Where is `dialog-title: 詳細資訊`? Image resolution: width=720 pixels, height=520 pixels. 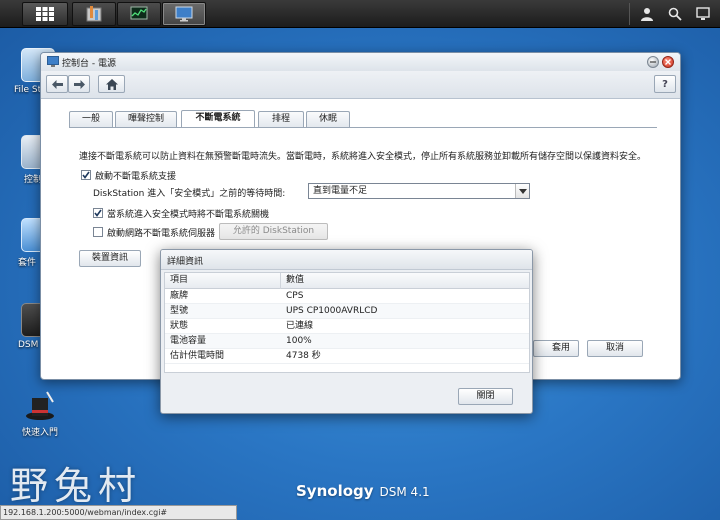
dialog-title: 詳細資訊 is located at coordinates (185, 262).